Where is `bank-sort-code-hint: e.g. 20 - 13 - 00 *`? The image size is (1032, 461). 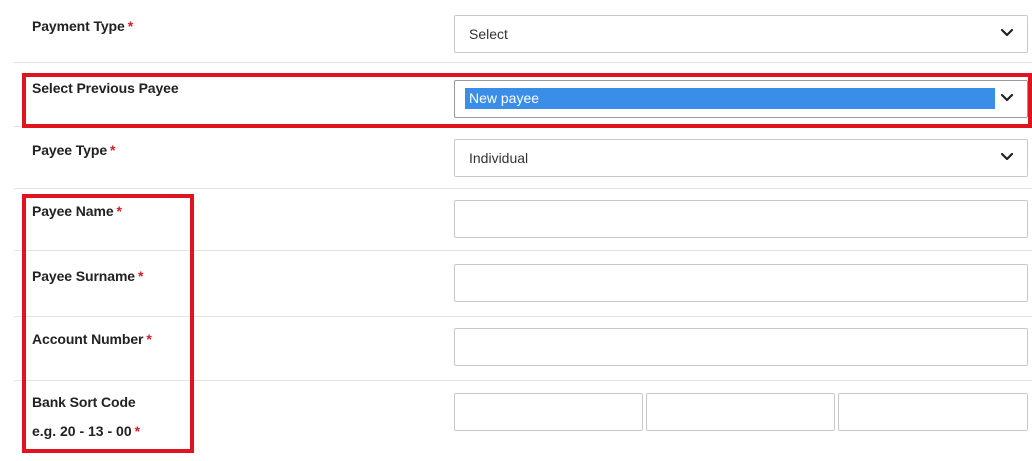 bank-sort-code-hint: e.g. 20 - 13 - 00 * is located at coordinates (86, 431).